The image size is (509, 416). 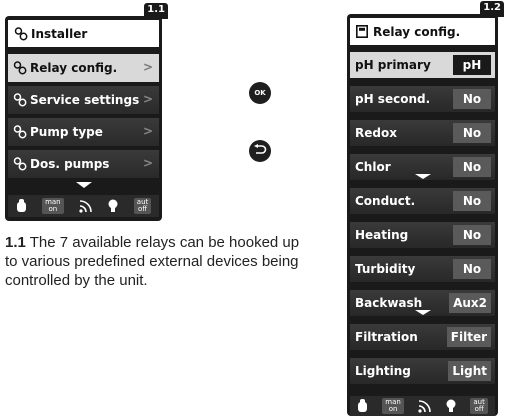 I want to click on relay-config-icon, so click(x=362, y=31).